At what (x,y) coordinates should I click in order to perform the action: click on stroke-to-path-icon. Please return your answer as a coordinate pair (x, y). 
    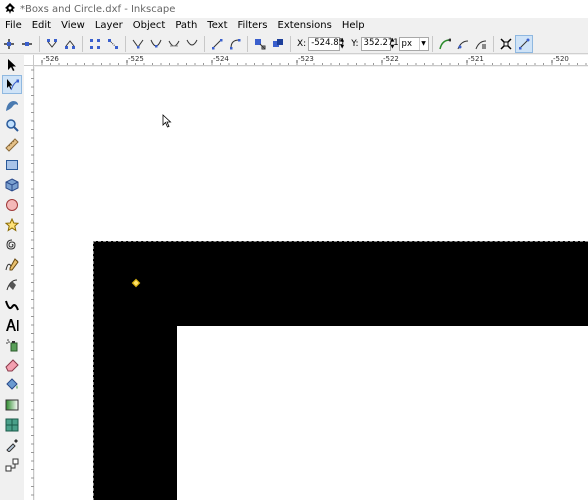
    Looking at the image, I should click on (278, 42).